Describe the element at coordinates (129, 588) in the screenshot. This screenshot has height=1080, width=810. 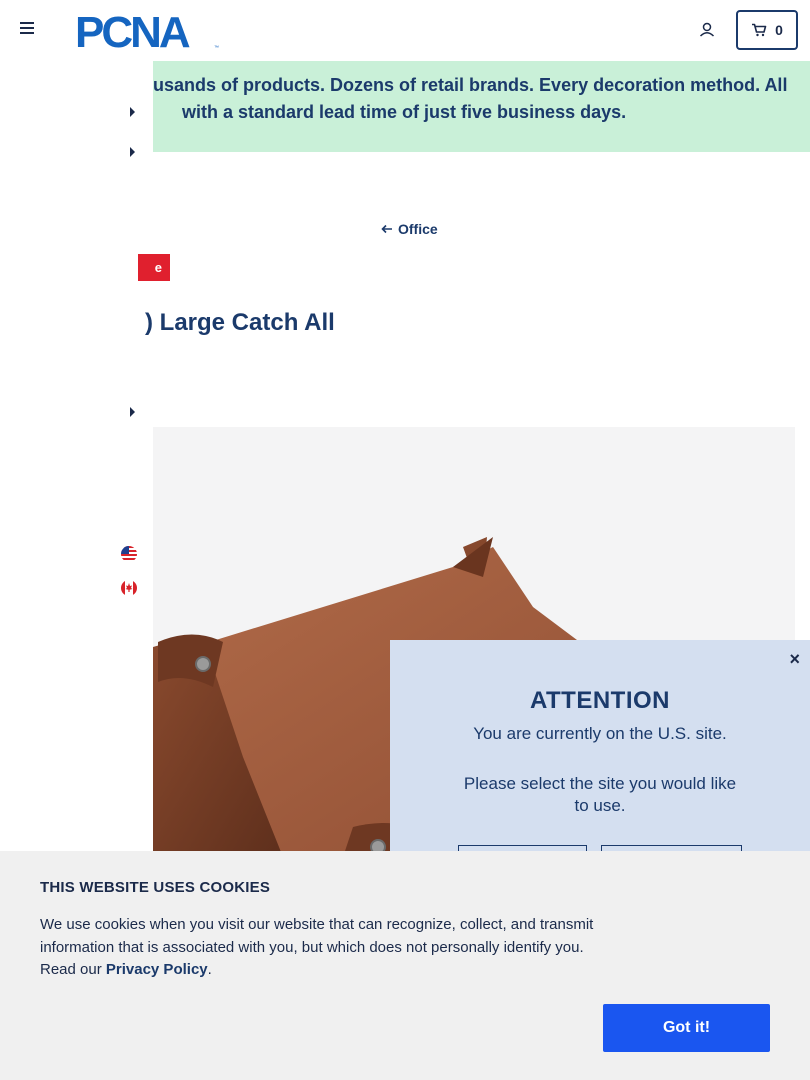
I see `canada-flag-icon` at that location.